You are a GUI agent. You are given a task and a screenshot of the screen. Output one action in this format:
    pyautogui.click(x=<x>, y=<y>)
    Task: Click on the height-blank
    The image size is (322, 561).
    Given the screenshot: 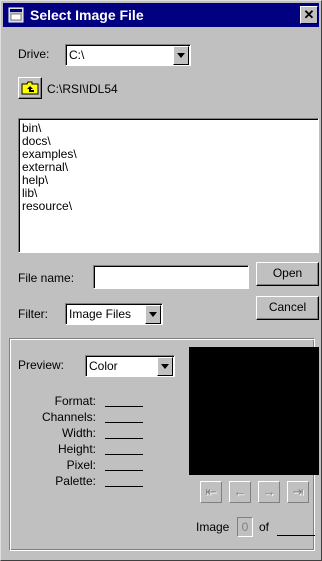 What is the action you would take?
    pyautogui.click(x=124, y=454)
    